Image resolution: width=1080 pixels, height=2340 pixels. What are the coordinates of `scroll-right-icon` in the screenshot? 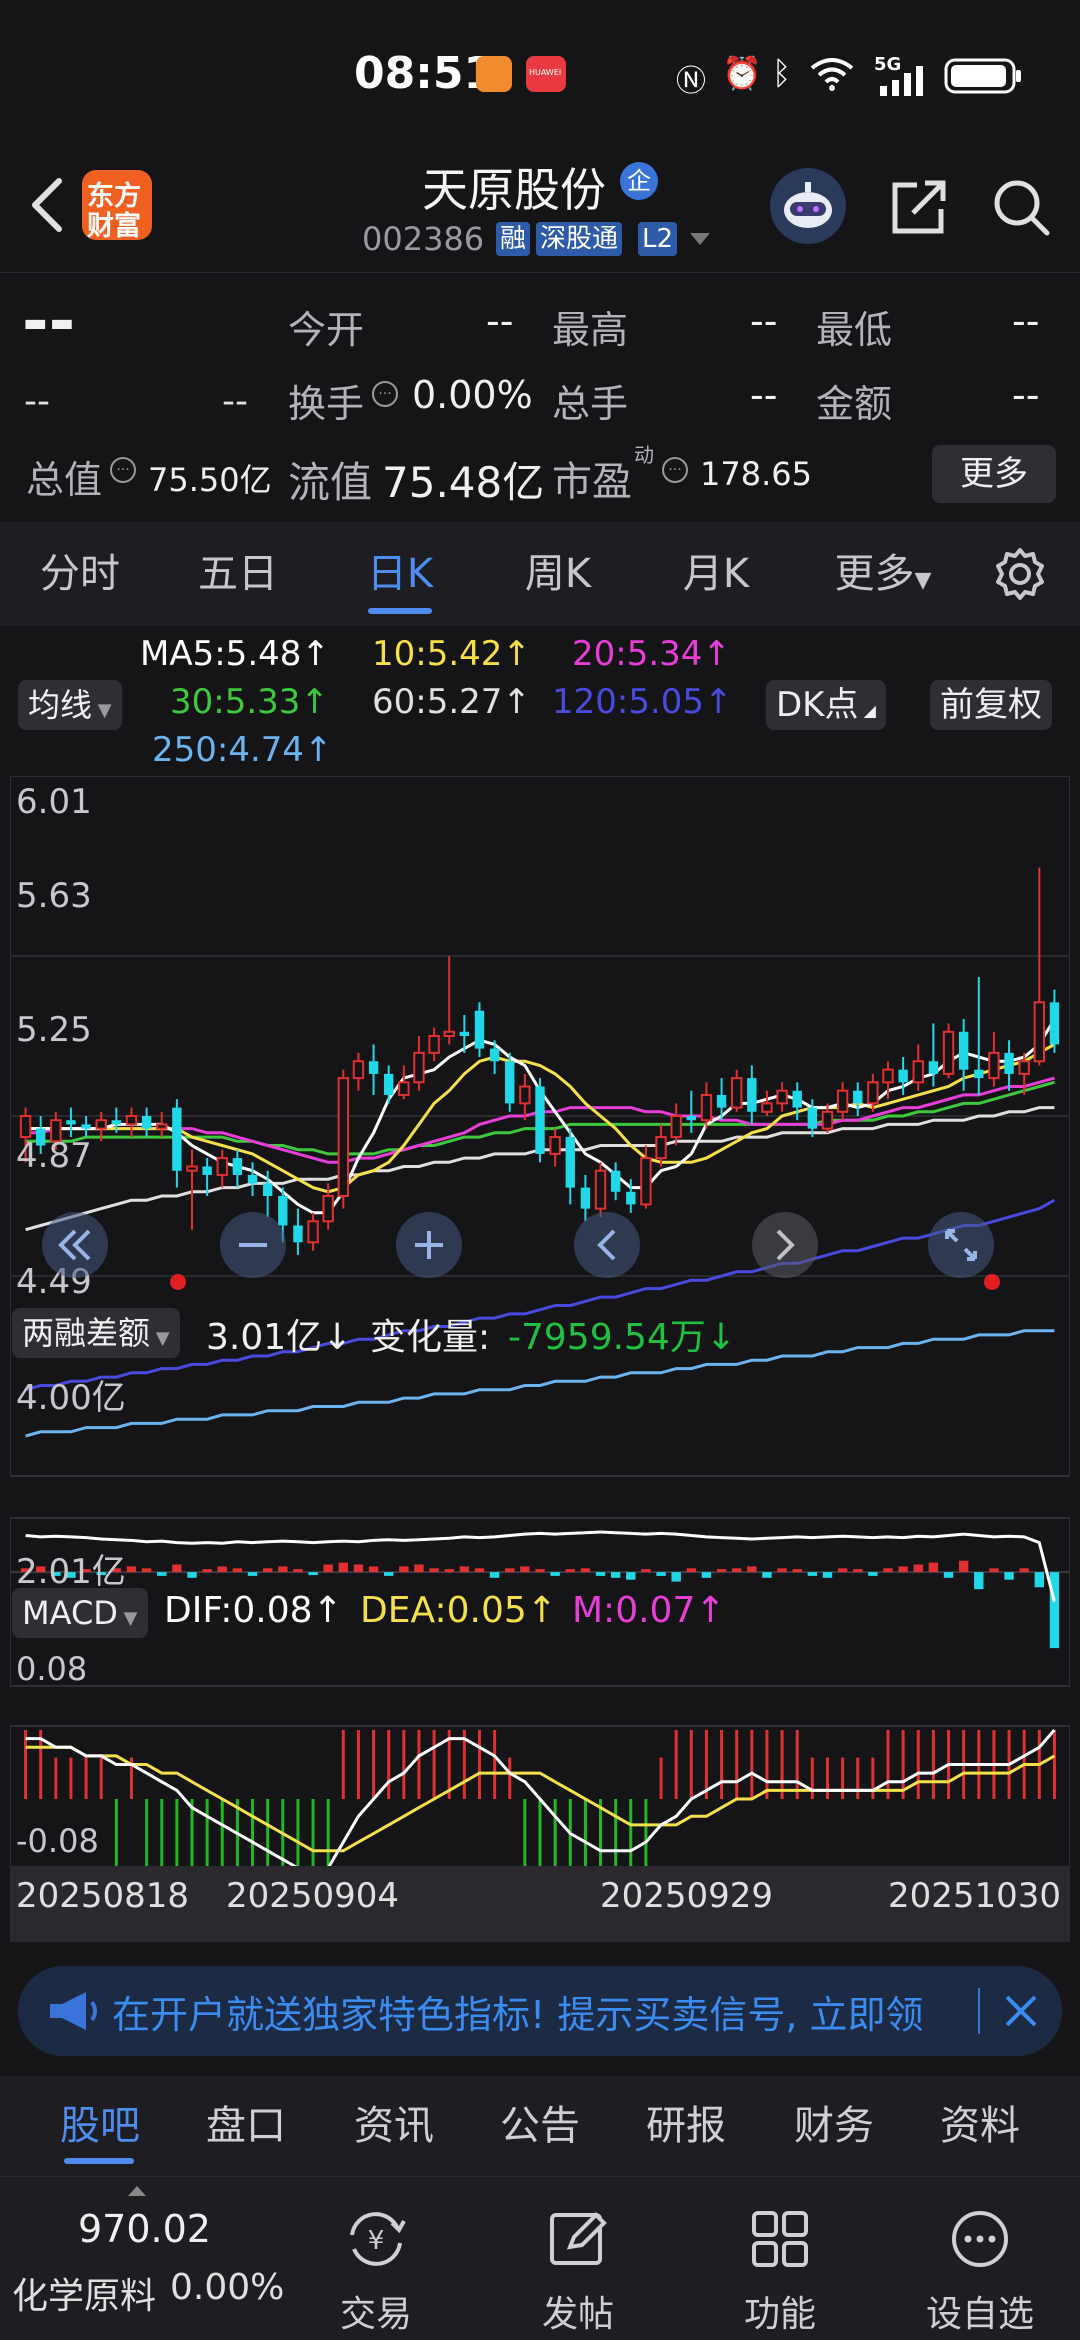 It's located at (785, 1245).